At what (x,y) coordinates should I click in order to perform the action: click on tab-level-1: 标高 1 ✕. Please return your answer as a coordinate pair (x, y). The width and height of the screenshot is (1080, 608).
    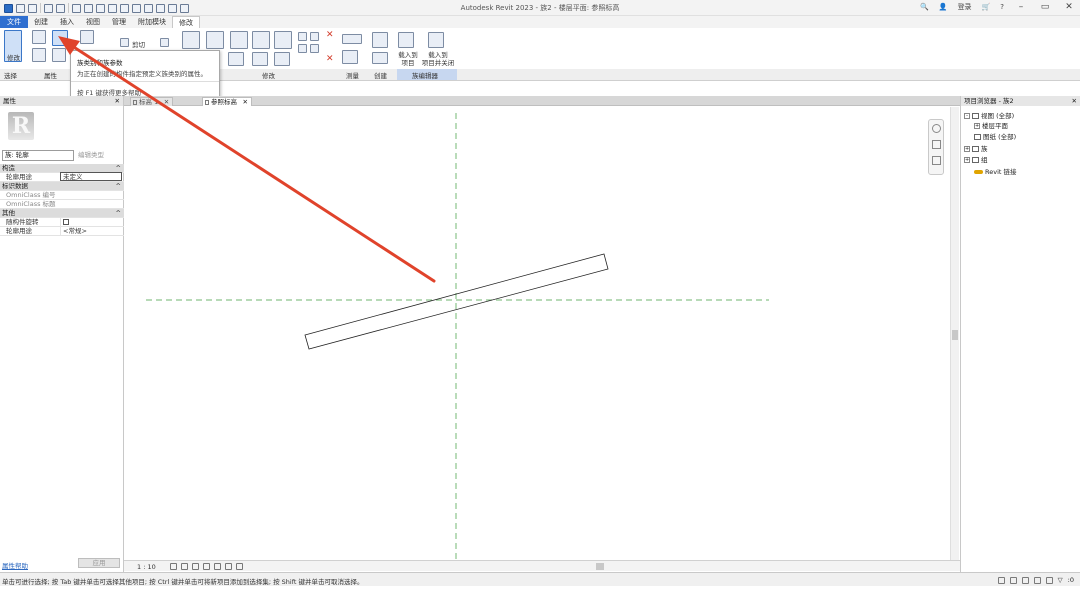
    Looking at the image, I should click on (152, 102).